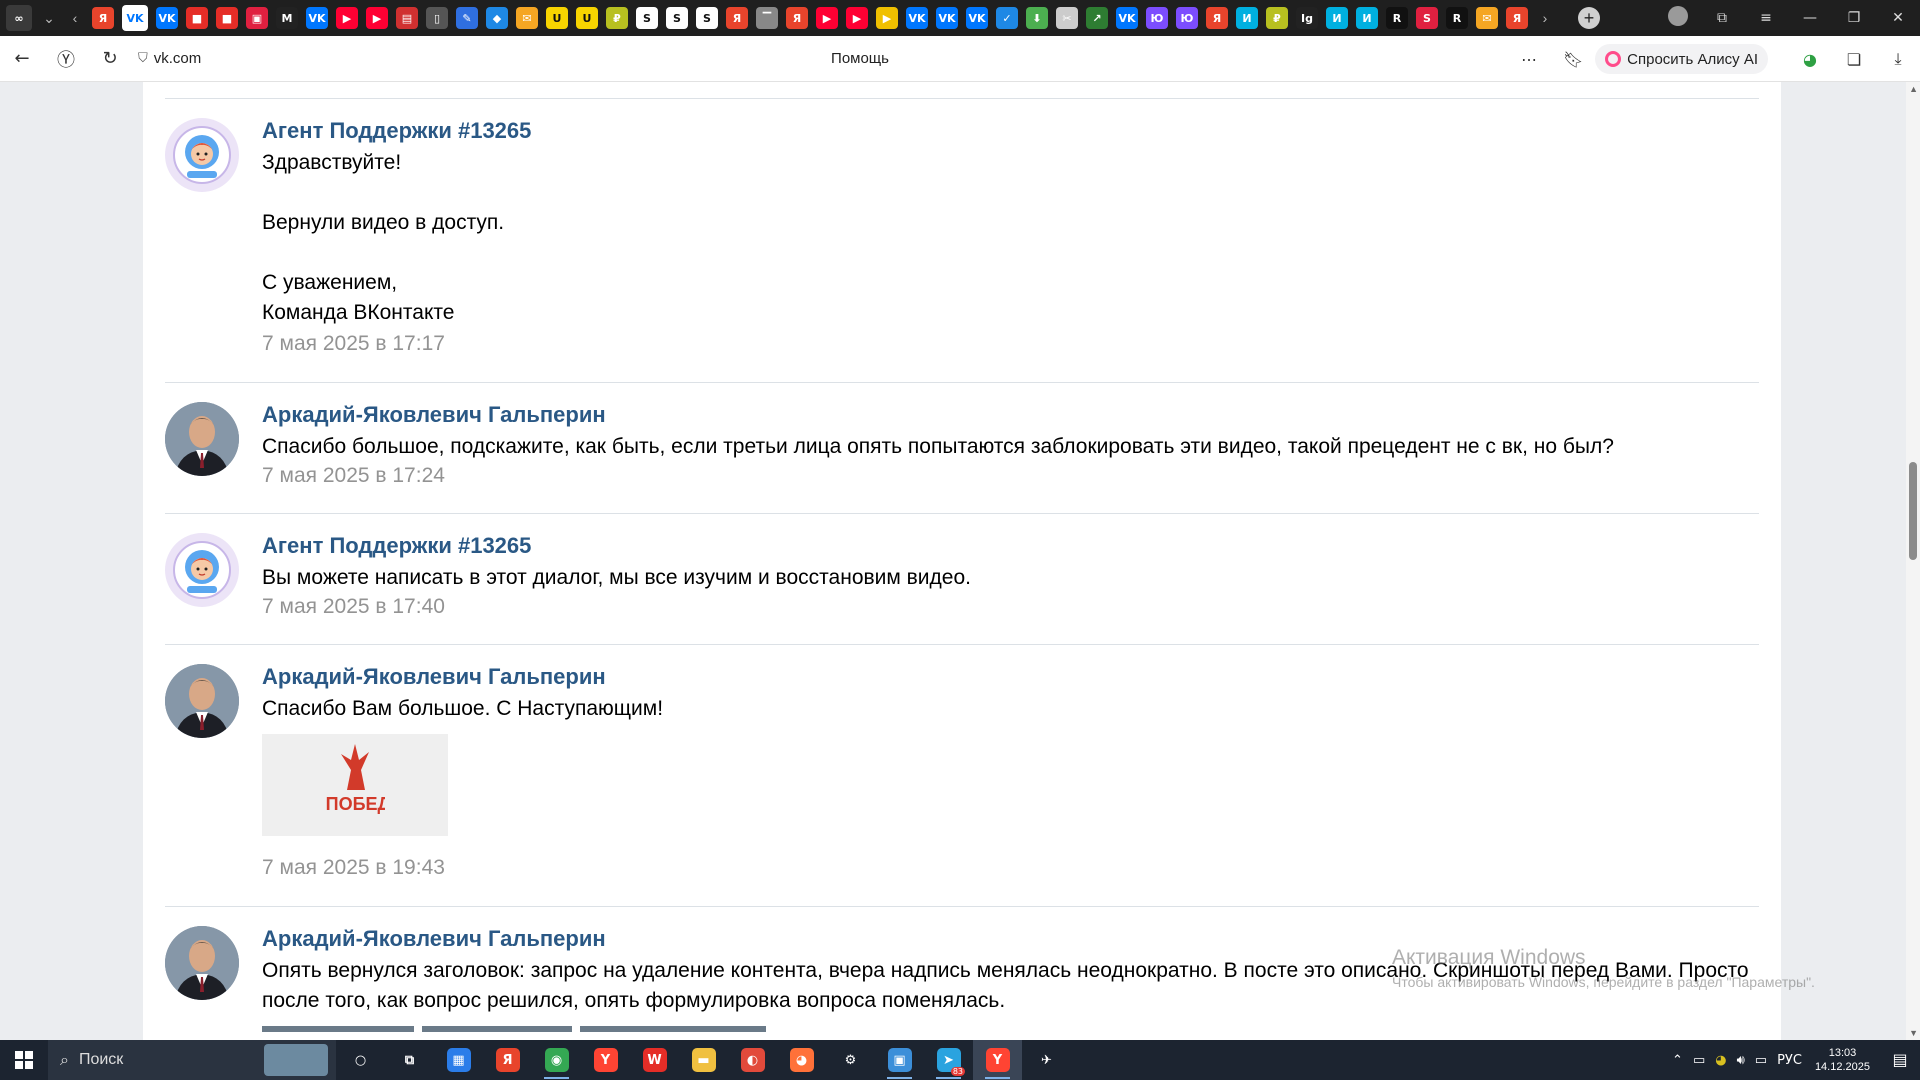 The image size is (1920, 1080). I want to click on start-button, so click(24, 1060).